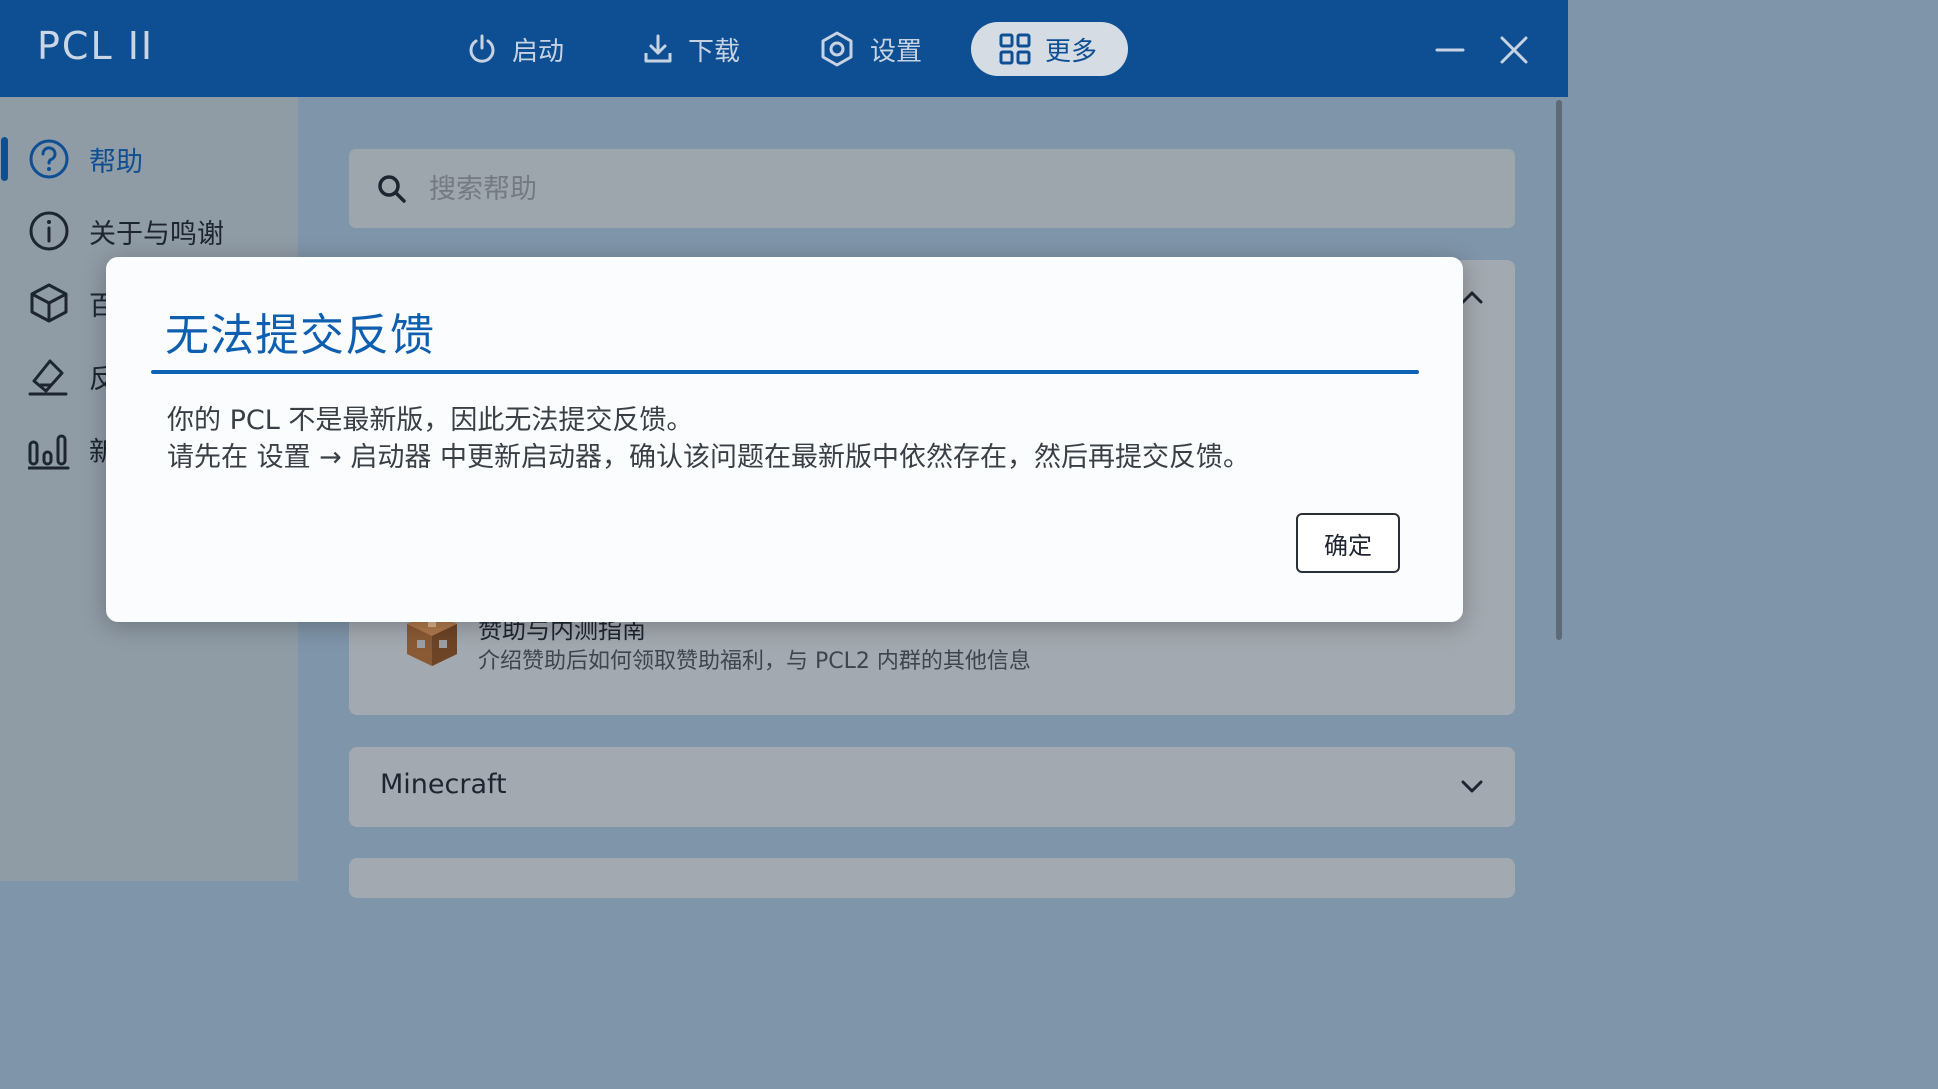  Describe the element at coordinates (1472, 787) in the screenshot. I see `chevron-down-icon` at that location.